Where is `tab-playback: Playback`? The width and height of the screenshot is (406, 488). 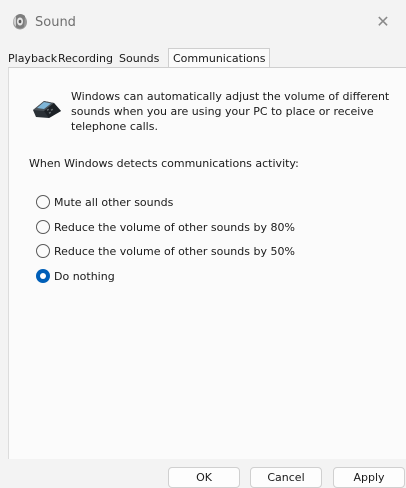 tab-playback: Playback is located at coordinates (32, 59).